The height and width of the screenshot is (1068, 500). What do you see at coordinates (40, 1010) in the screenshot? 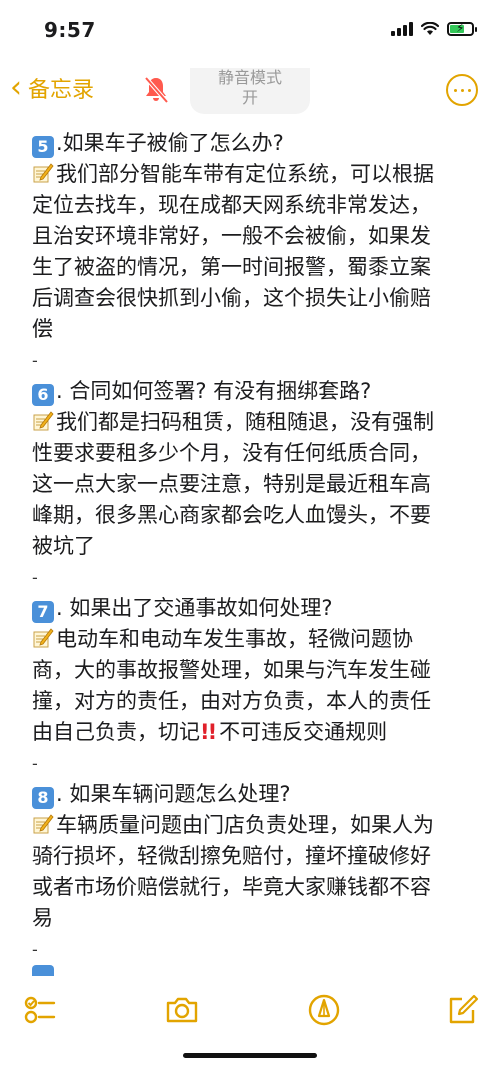
I see `checklist-icon` at bounding box center [40, 1010].